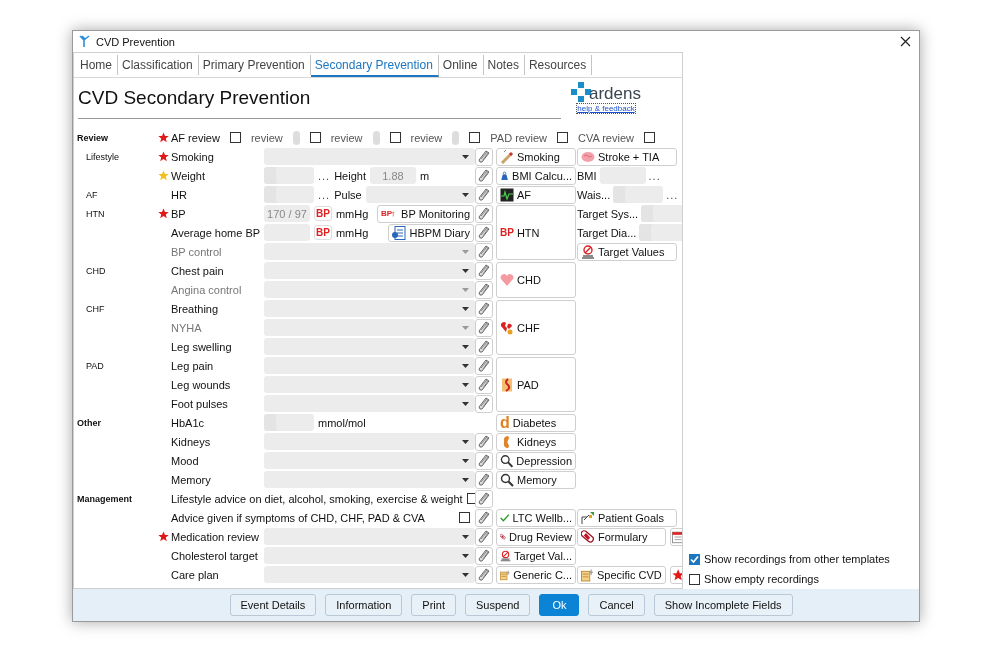  I want to click on dialog-button: Cancel, so click(616, 605).